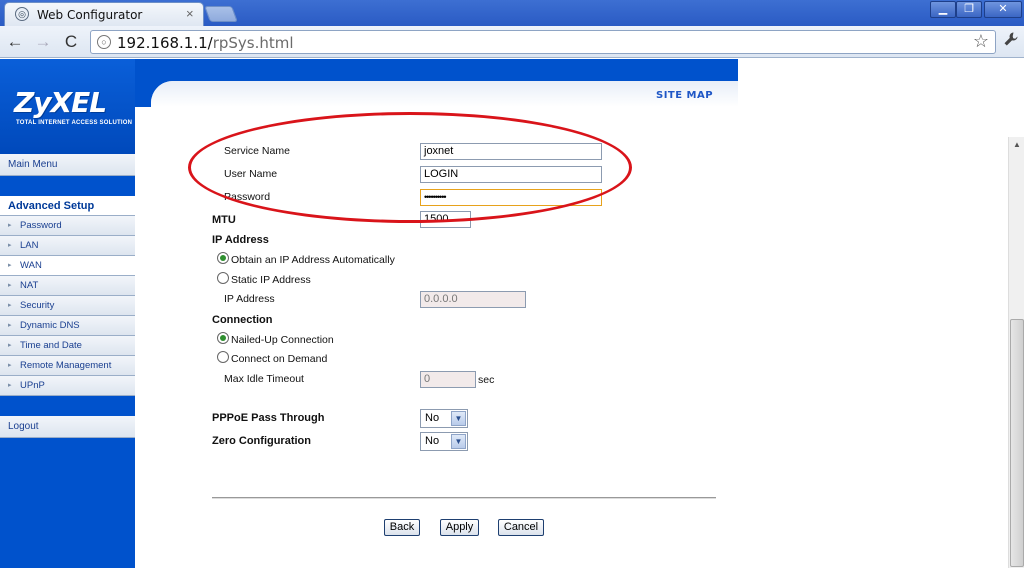  What do you see at coordinates (90, 15) in the screenshot?
I see `tab-title: Web Configurator` at bounding box center [90, 15].